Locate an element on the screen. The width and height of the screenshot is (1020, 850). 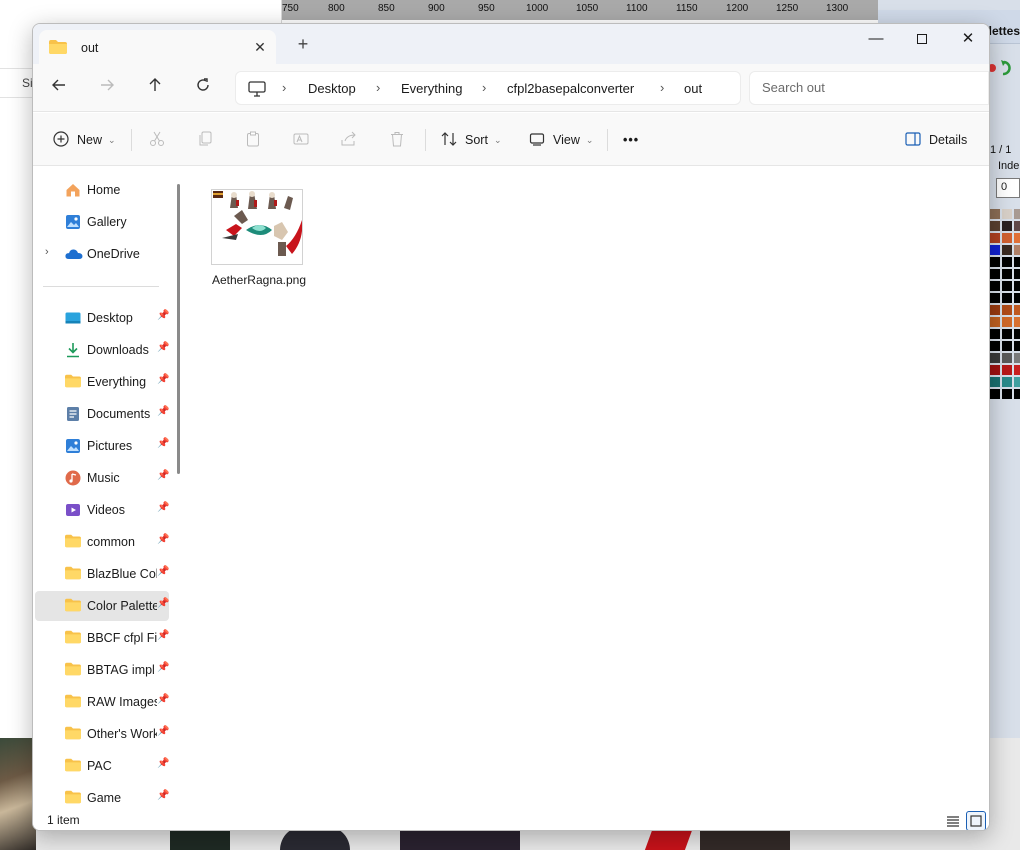
delete-button is located at coordinates (401, 140).